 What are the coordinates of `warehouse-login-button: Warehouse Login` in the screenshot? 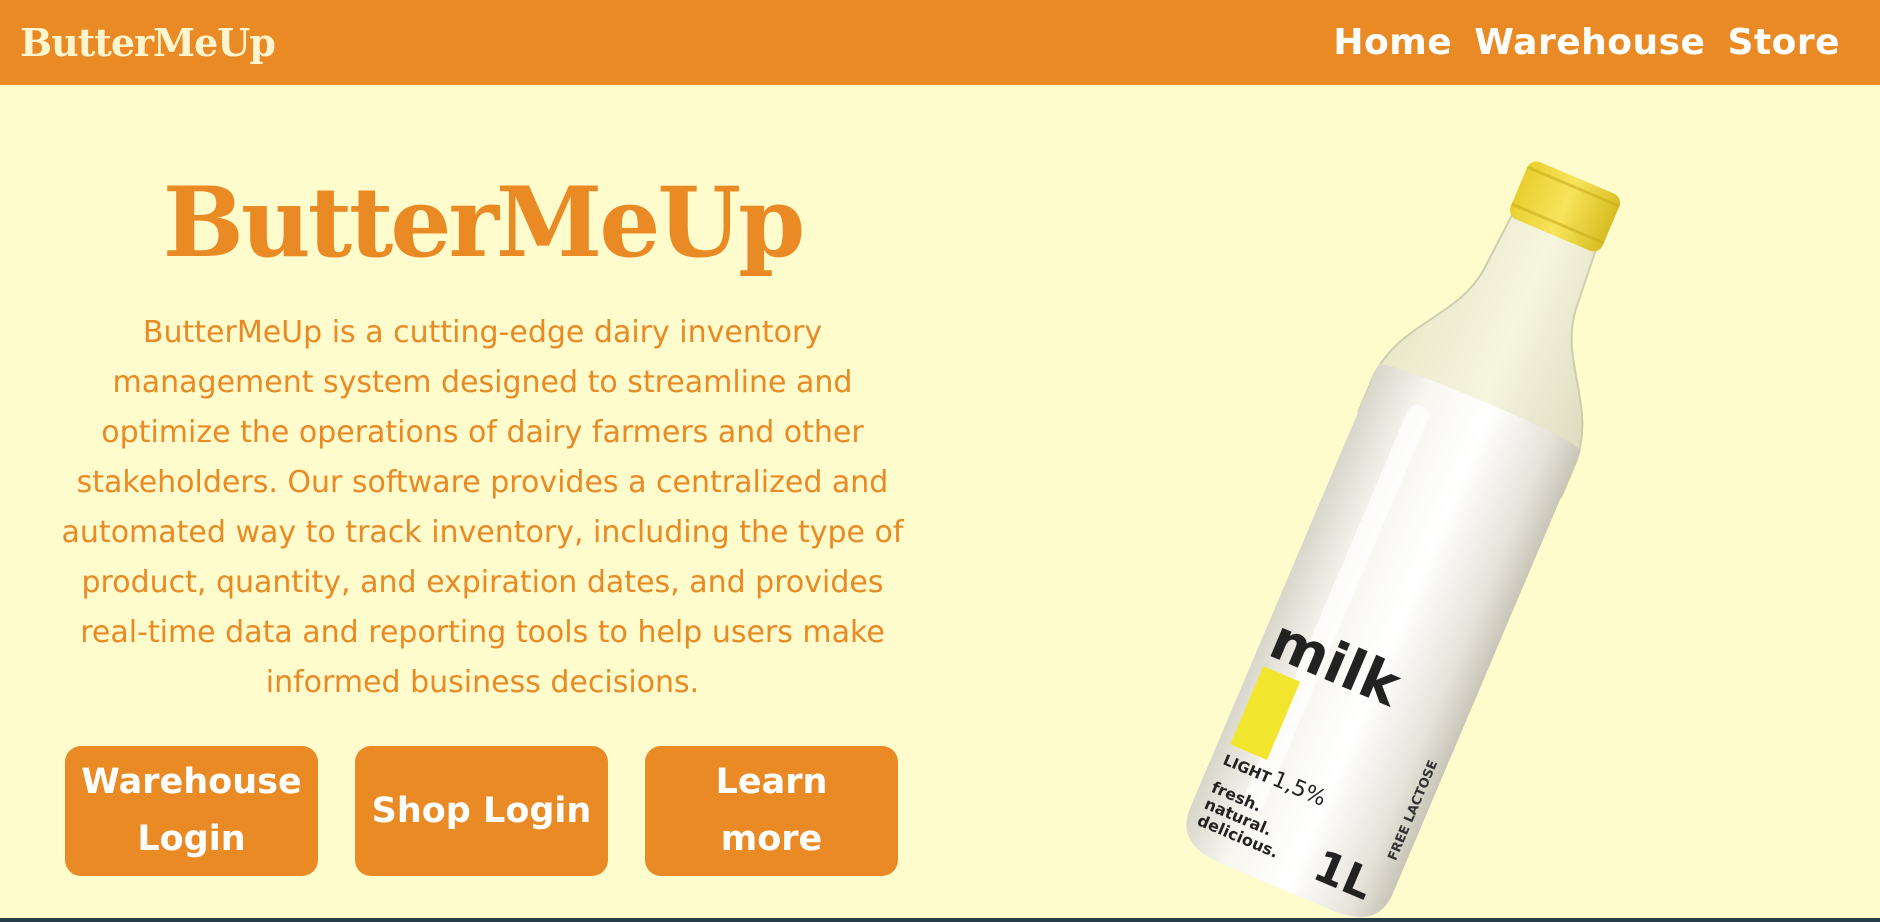 It's located at (191, 811).